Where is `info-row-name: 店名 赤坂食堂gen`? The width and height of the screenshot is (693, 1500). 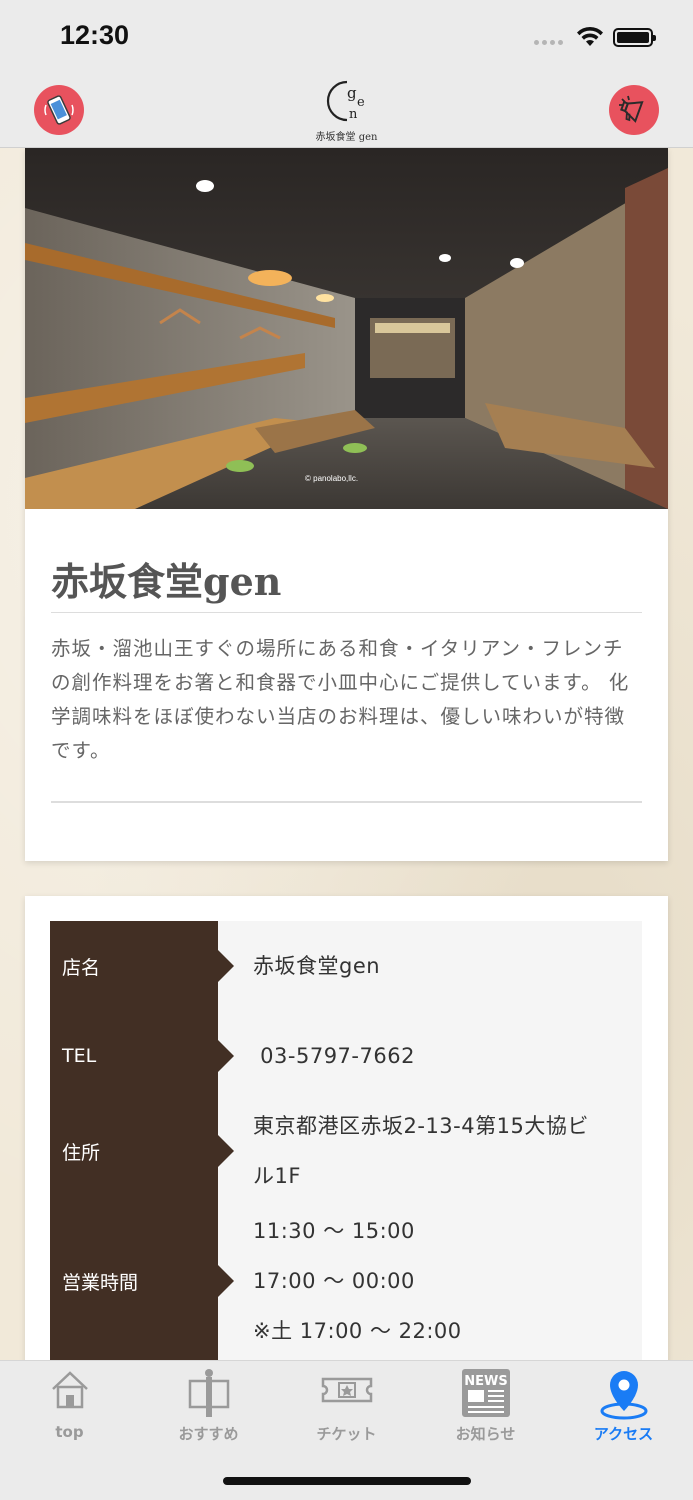
info-row-name: 店名 赤坂食堂gen is located at coordinates (346, 966).